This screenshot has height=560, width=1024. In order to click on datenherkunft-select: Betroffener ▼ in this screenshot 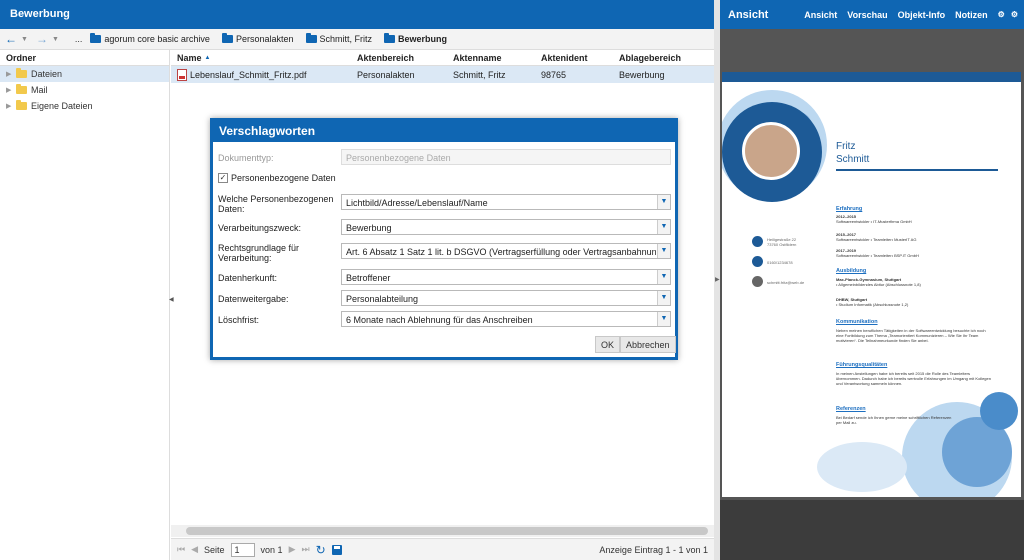, I will do `click(506, 277)`.